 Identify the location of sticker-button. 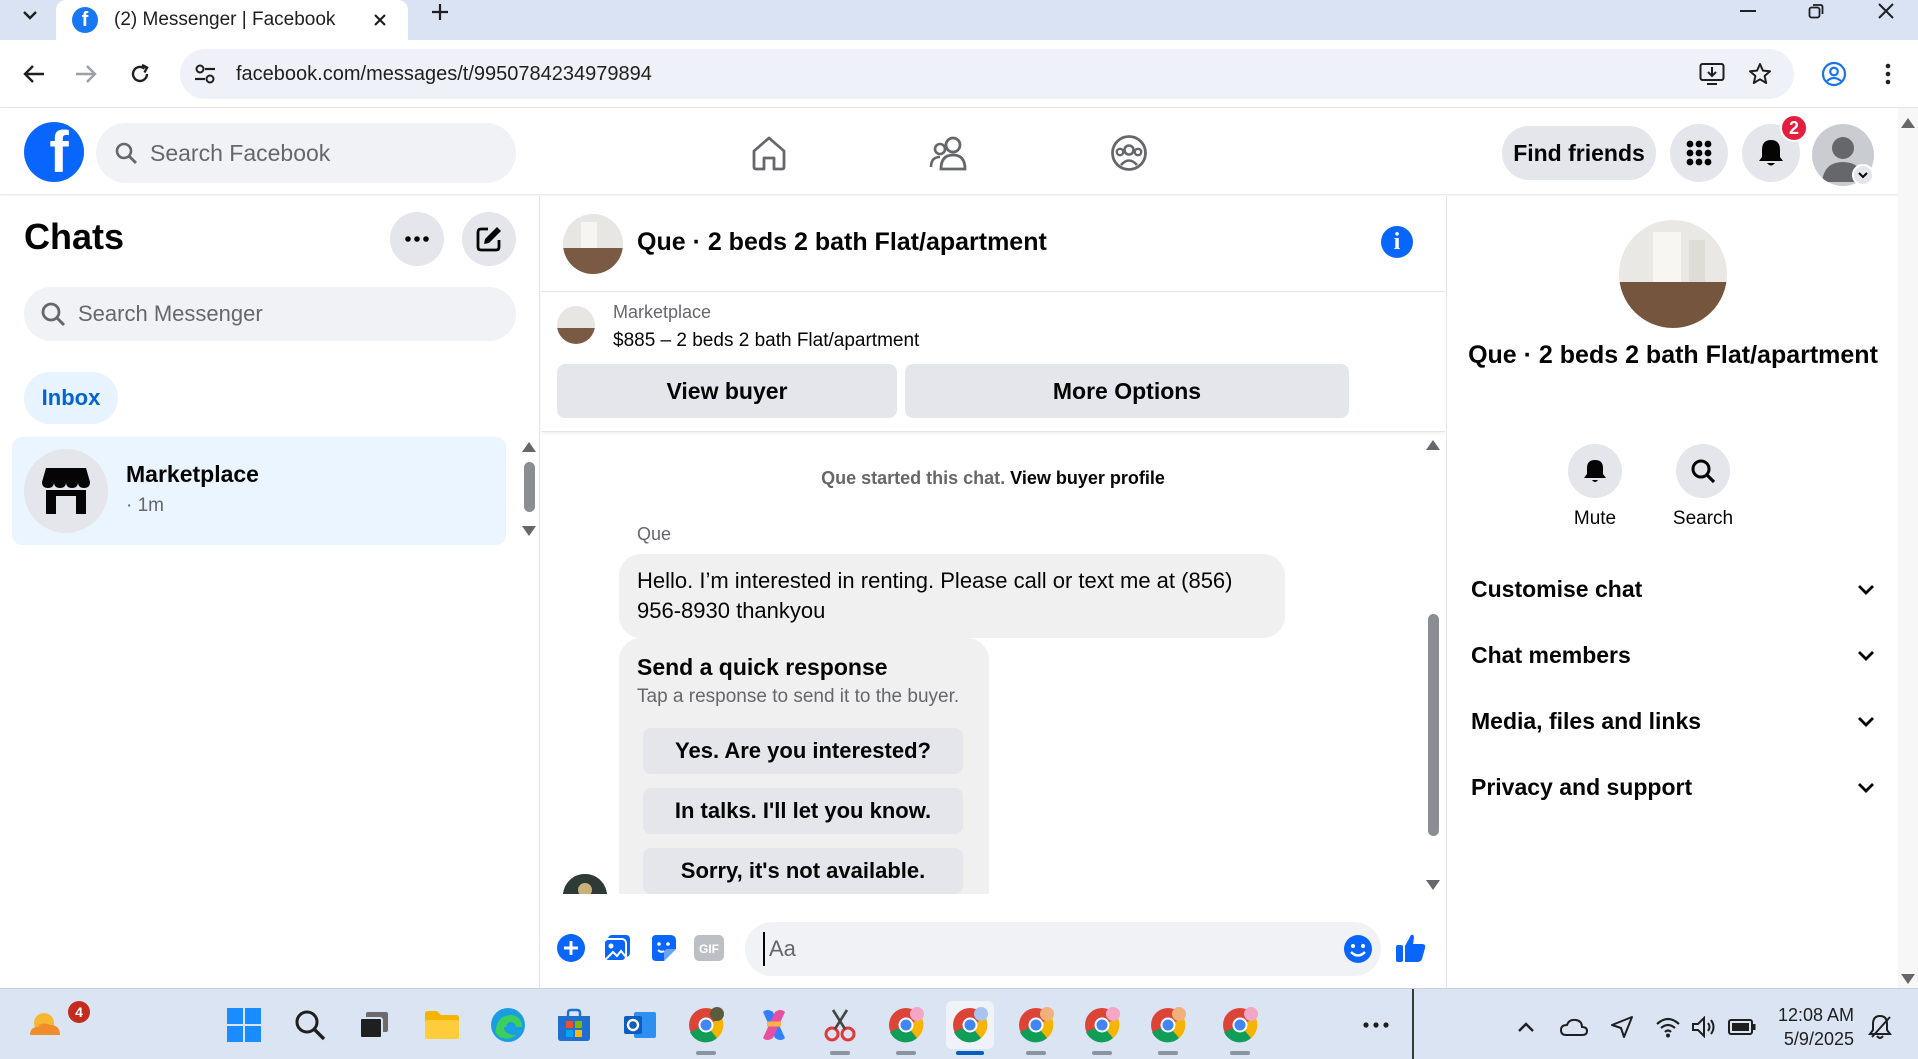
(663, 948).